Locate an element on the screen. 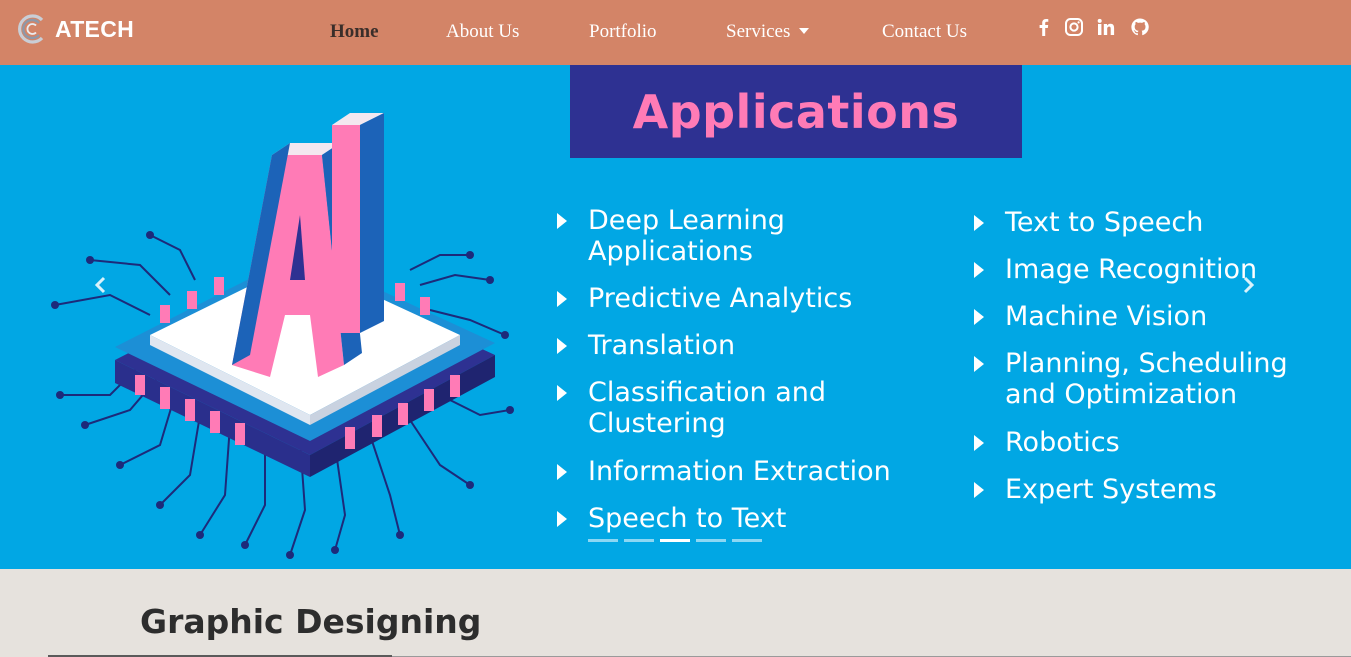  next-arrow-icon is located at coordinates (1249, 285).